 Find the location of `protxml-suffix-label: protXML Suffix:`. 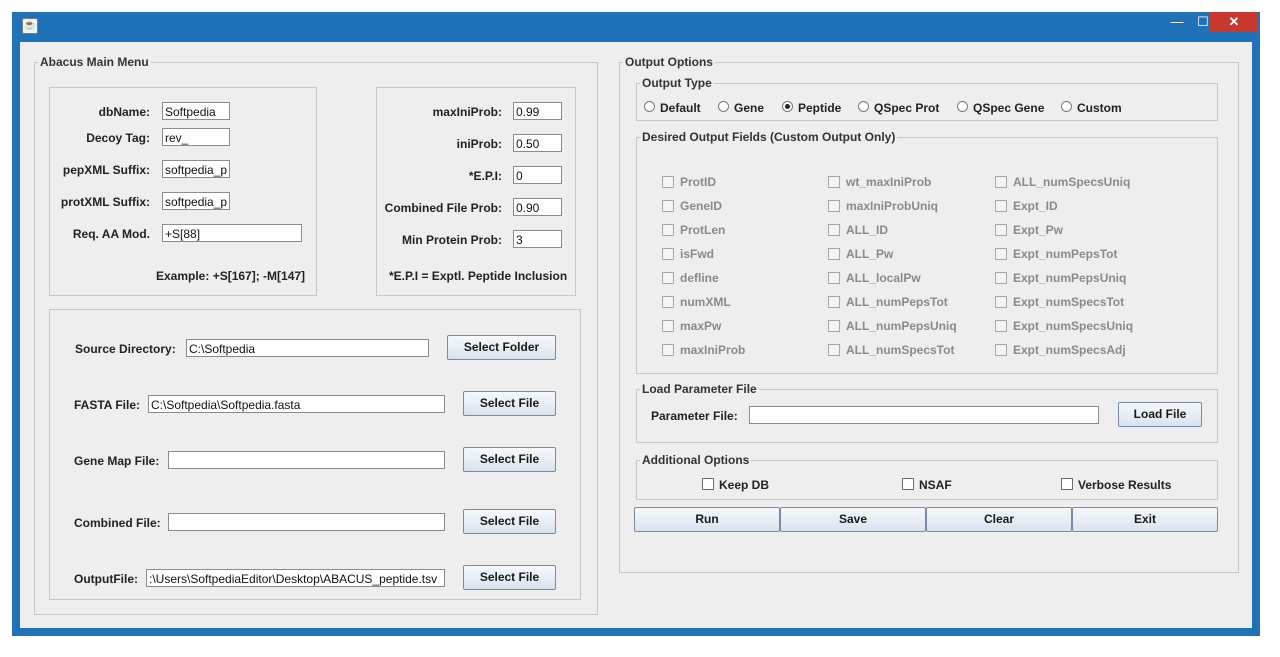

protxml-suffix-label: protXML Suffix: is located at coordinates (105, 202).